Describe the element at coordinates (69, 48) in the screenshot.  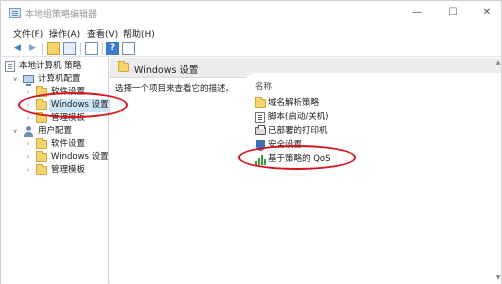
I see `show-hide-tree-icon` at that location.